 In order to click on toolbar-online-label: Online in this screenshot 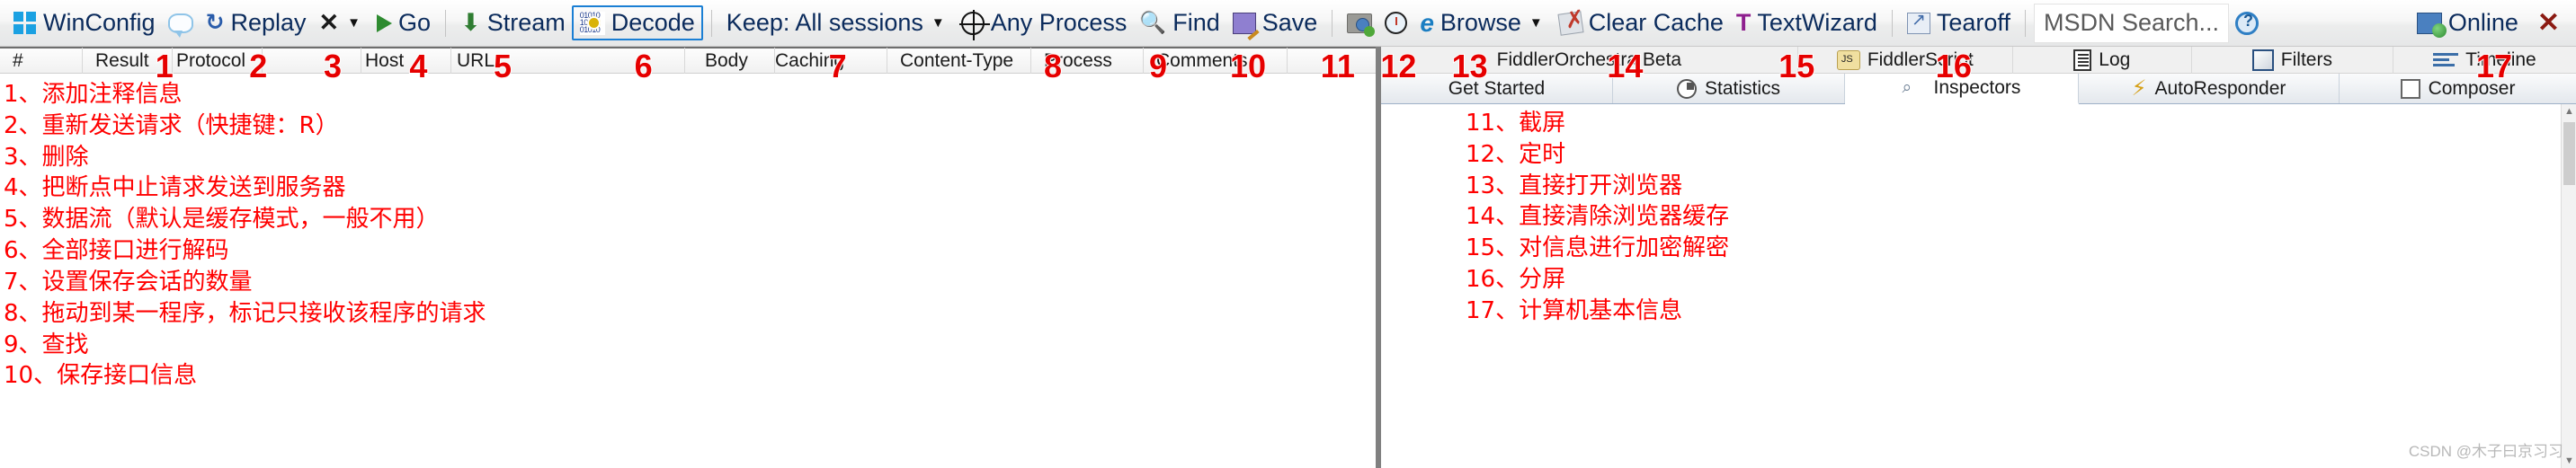, I will do `click(2483, 22)`.